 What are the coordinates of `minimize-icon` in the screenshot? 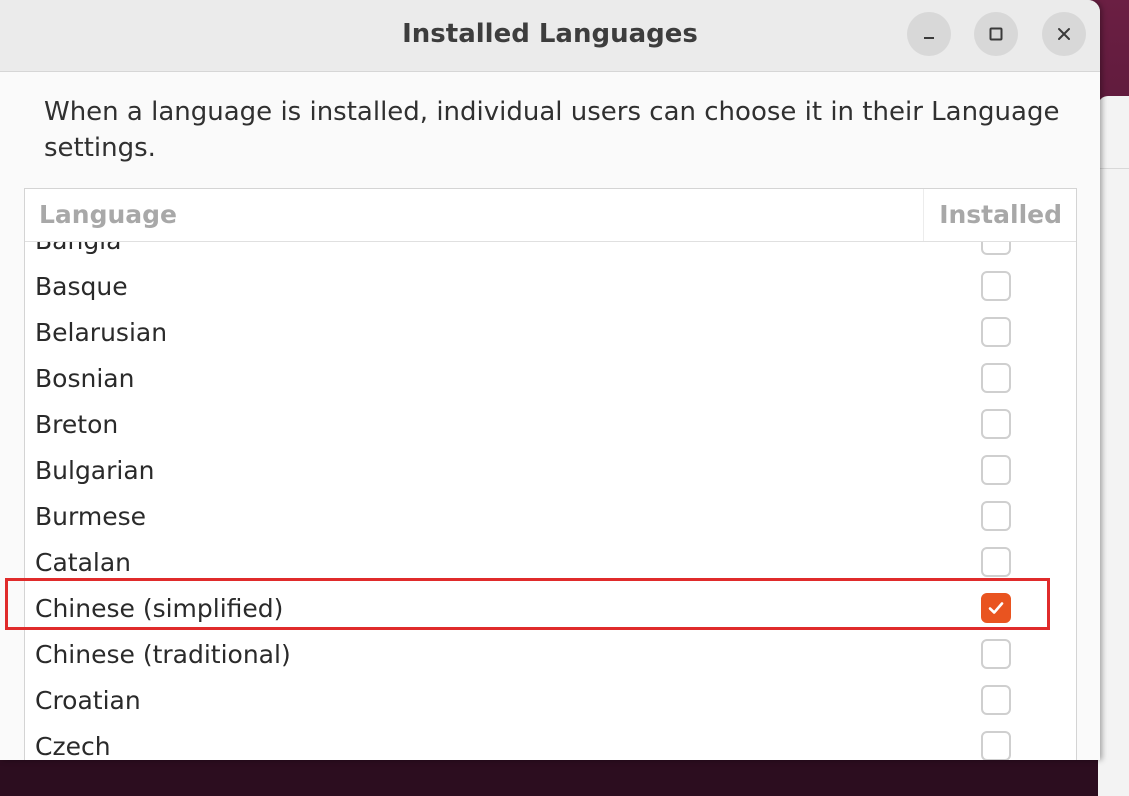 It's located at (929, 34).